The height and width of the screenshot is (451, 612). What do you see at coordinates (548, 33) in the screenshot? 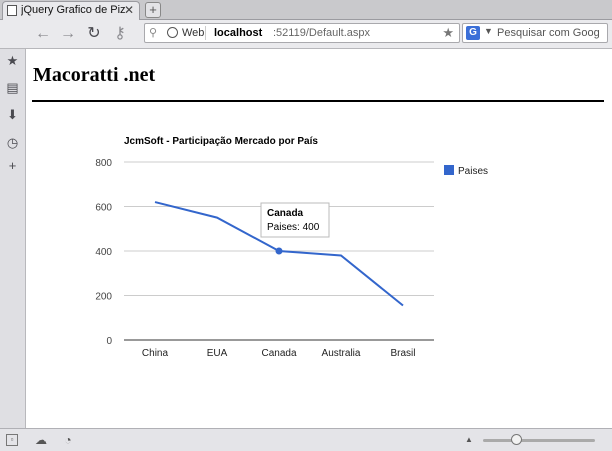
I see `search-placeholder: Pesquisar com Goog` at bounding box center [548, 33].